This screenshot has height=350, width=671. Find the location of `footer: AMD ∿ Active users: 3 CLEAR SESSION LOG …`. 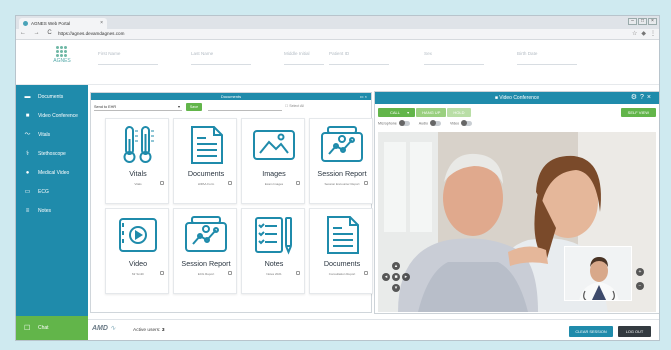

footer: AMD ∿ Active users: 3 CLEAR SESSION LOG … is located at coordinates (373, 329).